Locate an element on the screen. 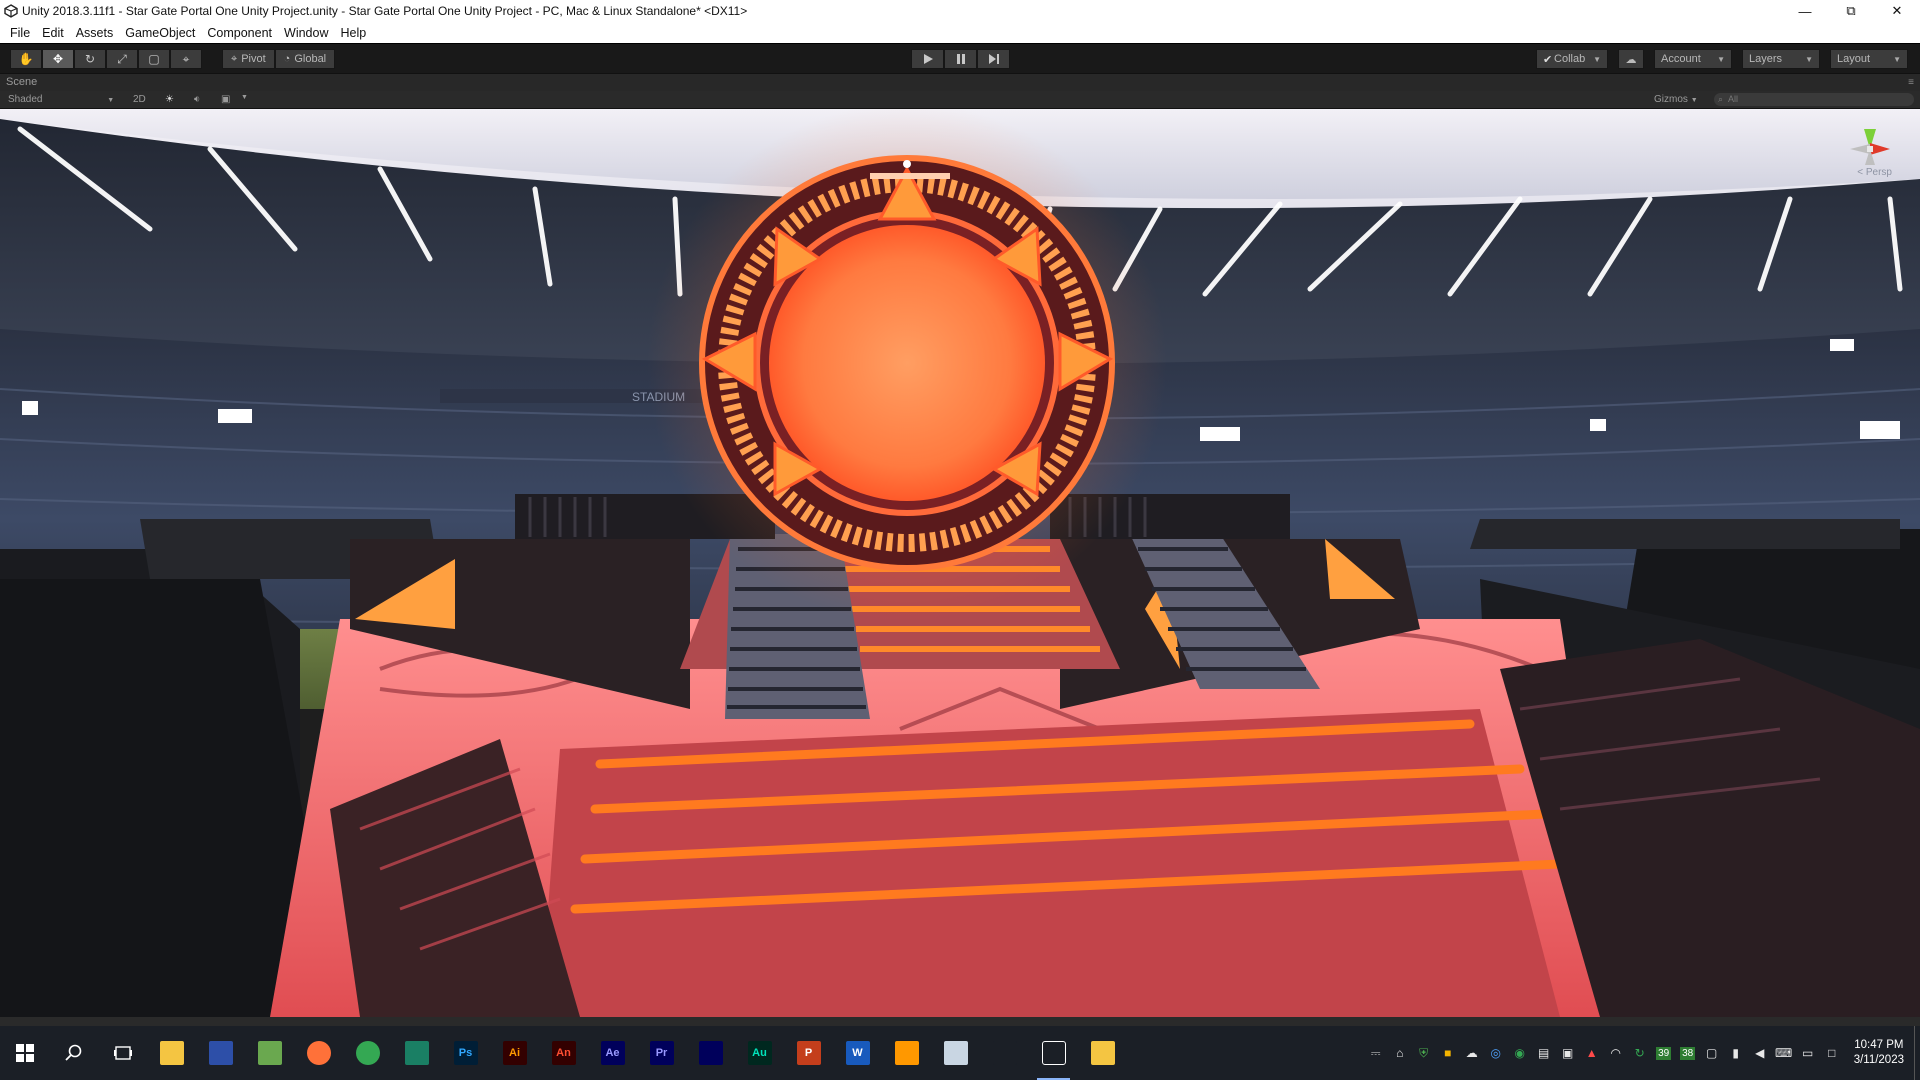 Image resolution: width=1920 pixels, height=1080 pixels. menu-component: Component is located at coordinates (239, 33).